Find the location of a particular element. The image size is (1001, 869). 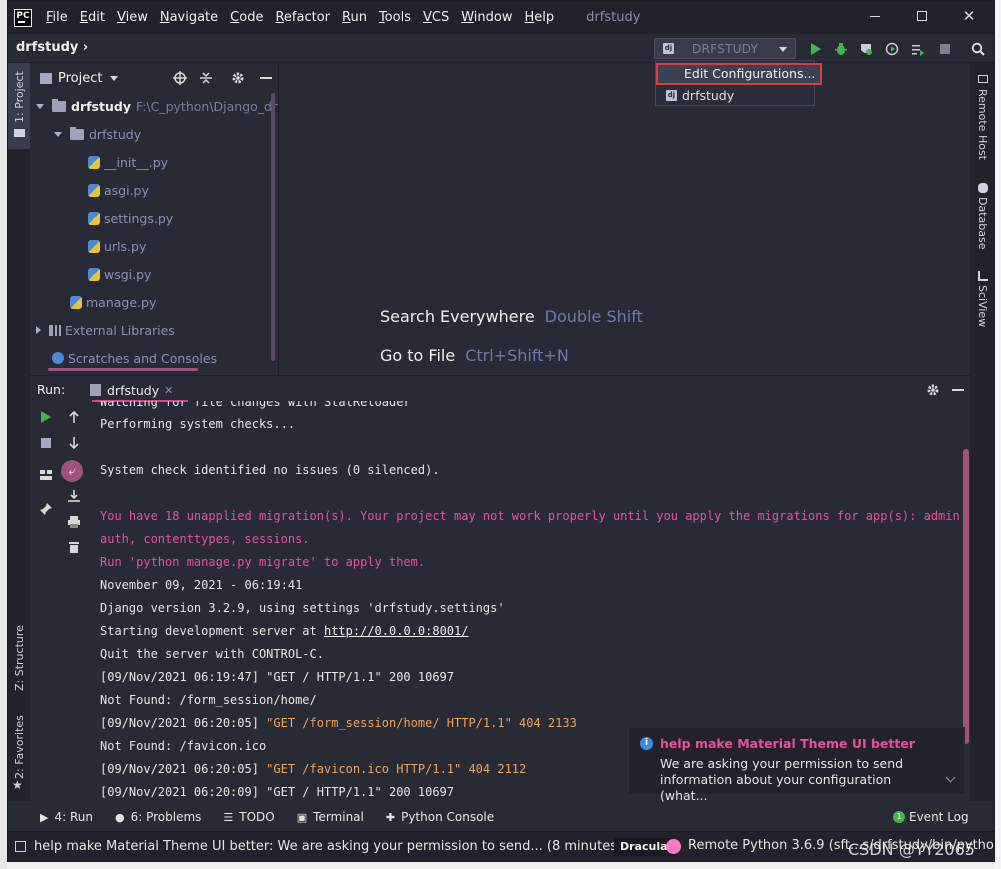

maximize-icon is located at coordinates (922, 16).